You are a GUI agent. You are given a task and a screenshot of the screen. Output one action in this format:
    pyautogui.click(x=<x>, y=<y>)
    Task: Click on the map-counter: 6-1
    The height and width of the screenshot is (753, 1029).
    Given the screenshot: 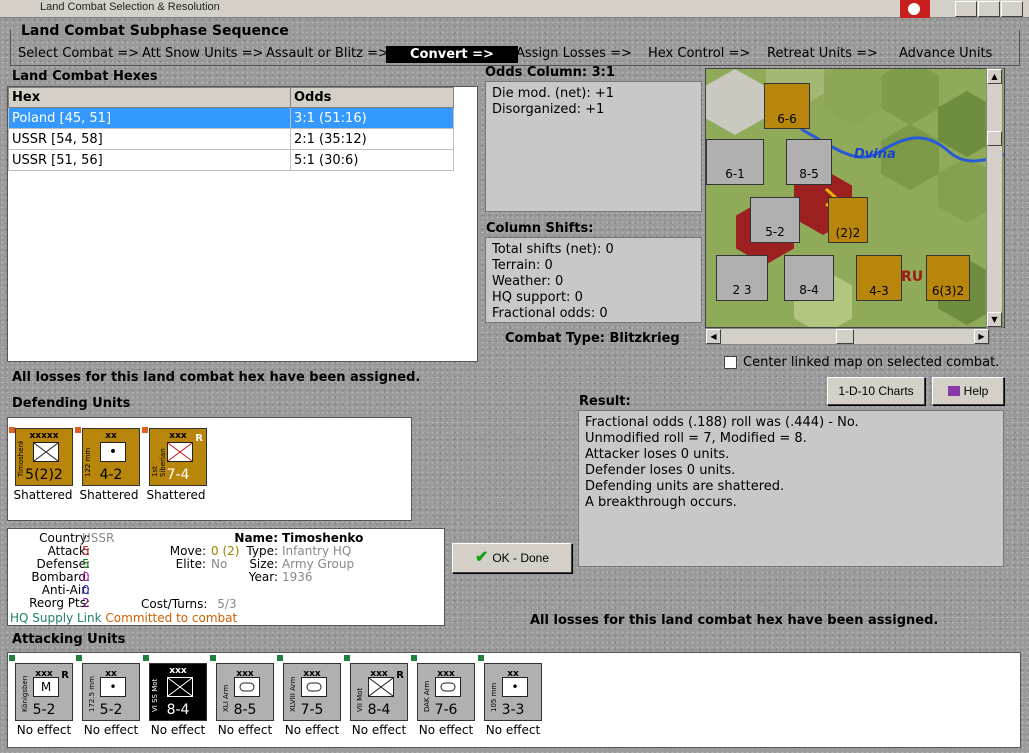 What is the action you would take?
    pyautogui.click(x=735, y=162)
    